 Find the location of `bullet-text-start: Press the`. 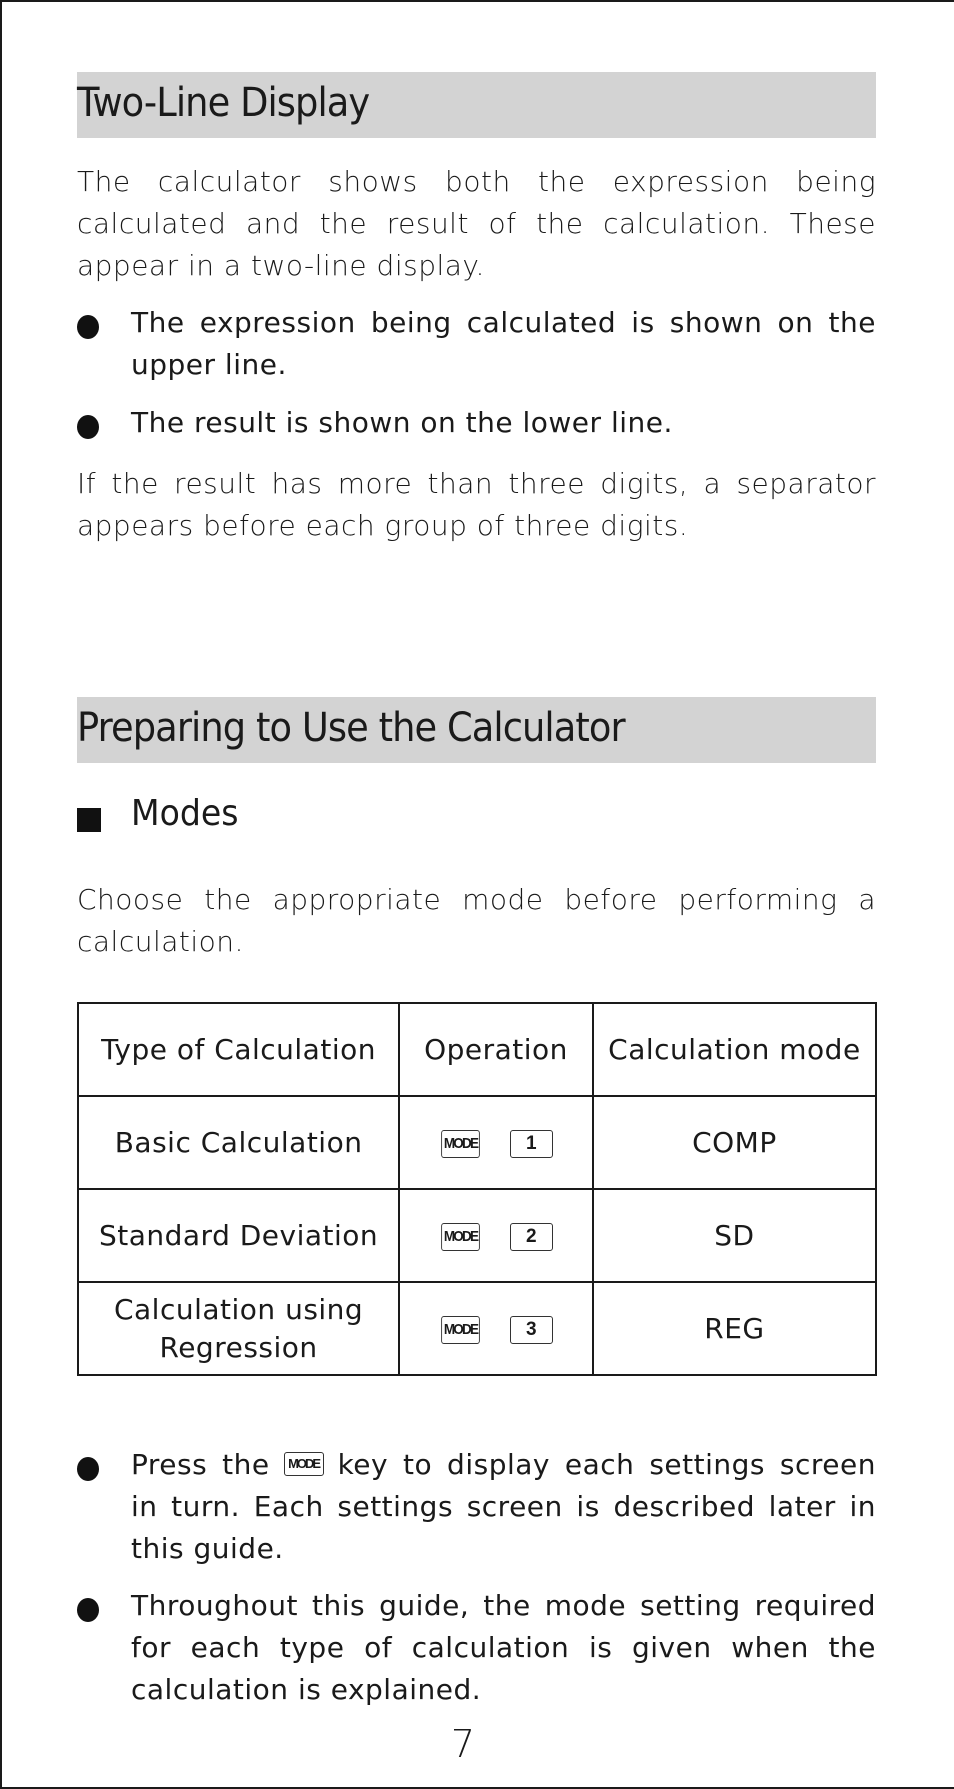

bullet-text-start: Press the is located at coordinates (200, 1464).